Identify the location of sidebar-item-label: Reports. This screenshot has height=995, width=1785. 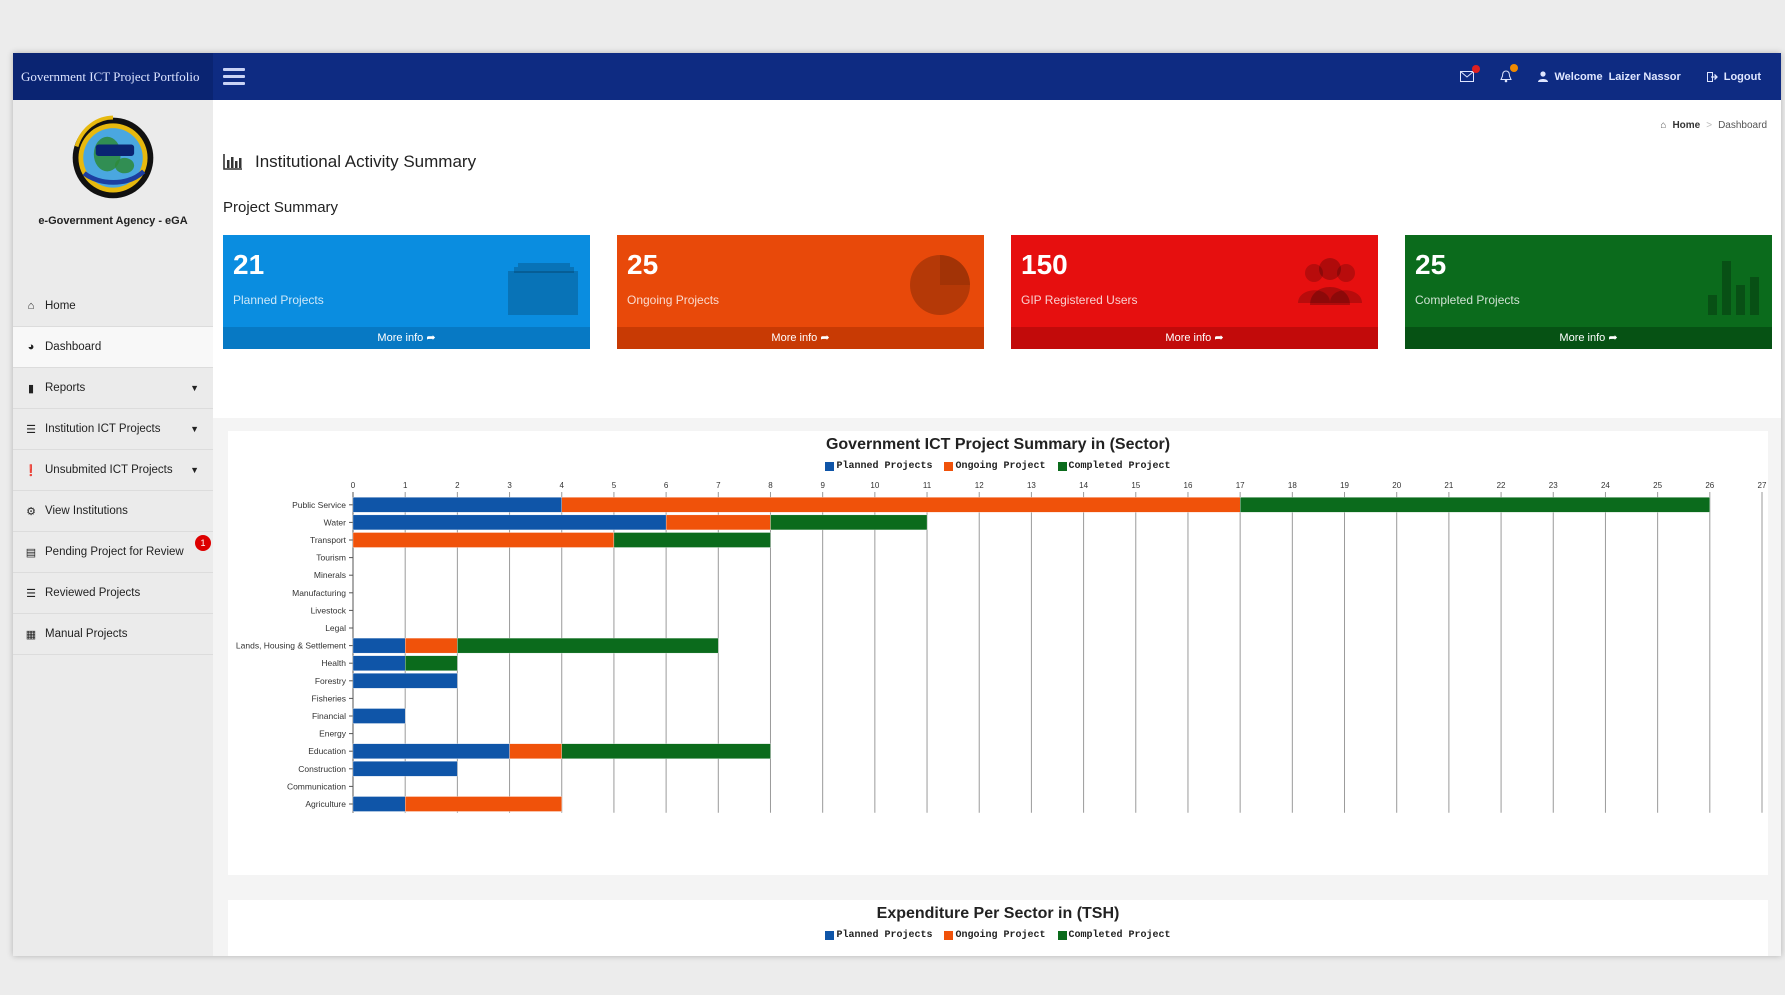
(65, 388).